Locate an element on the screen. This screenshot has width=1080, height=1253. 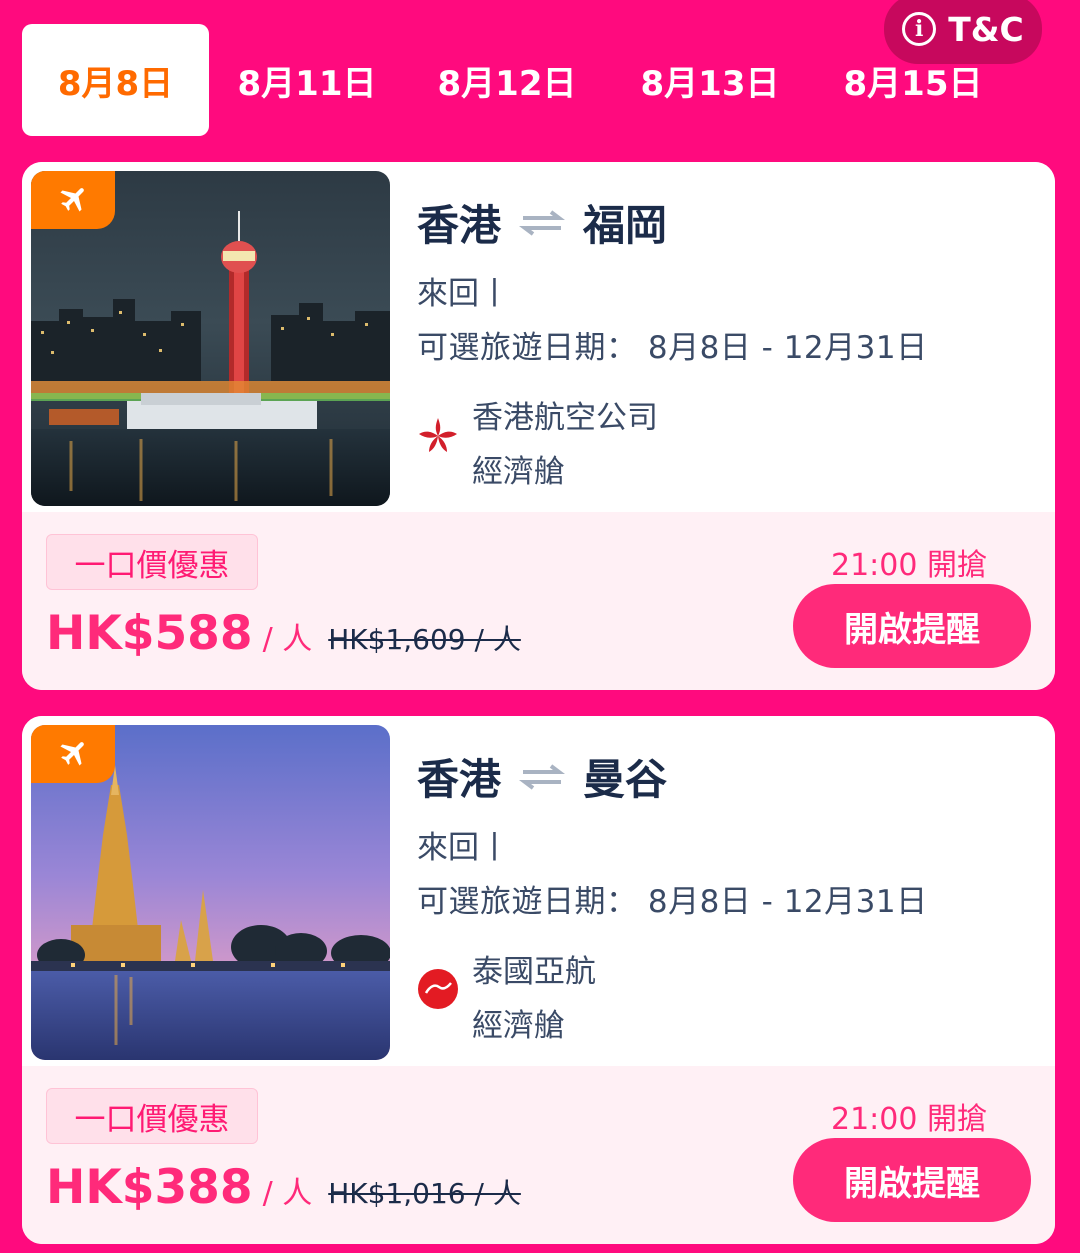
tab-date-1: 8月8日 is located at coordinates (115, 80).